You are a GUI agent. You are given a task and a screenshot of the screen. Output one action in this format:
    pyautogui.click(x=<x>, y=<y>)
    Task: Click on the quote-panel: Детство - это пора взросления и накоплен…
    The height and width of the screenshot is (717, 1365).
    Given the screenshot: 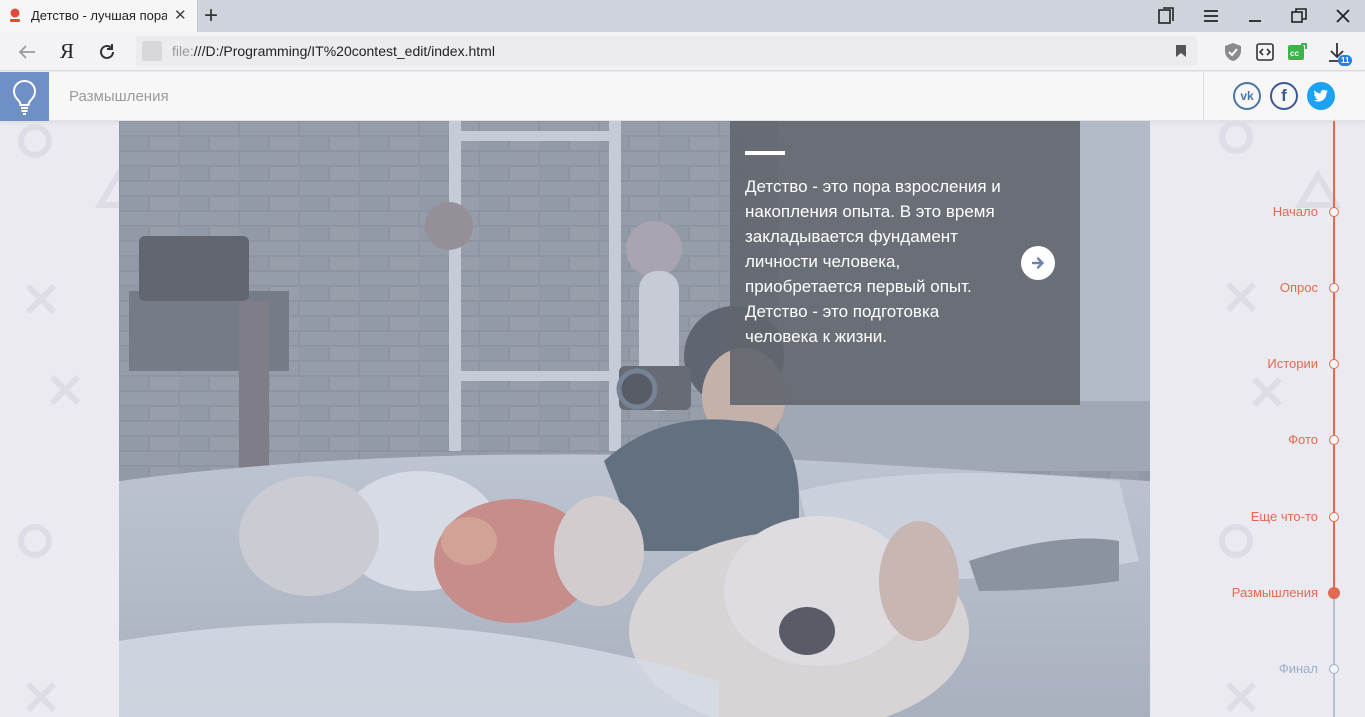 What is the action you would take?
    pyautogui.click(x=905, y=263)
    